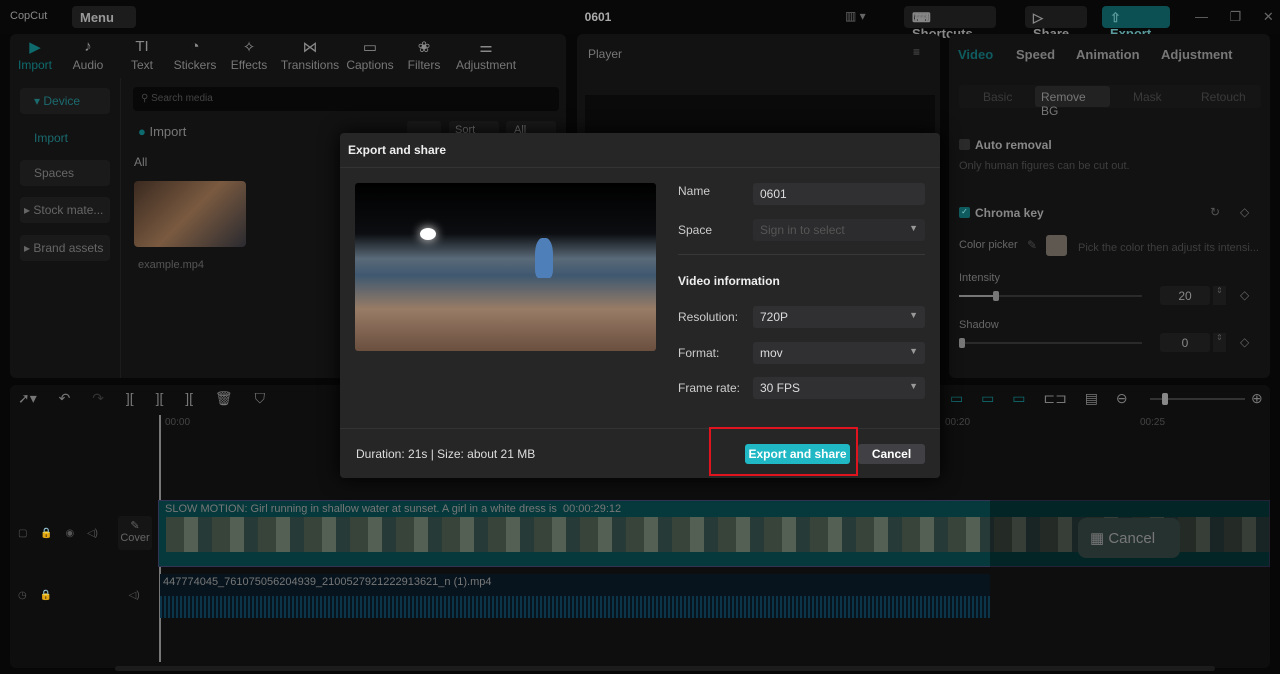 The image size is (1280, 674). Describe the element at coordinates (142, 55) in the screenshot. I see `tab-text: TI Text` at that location.